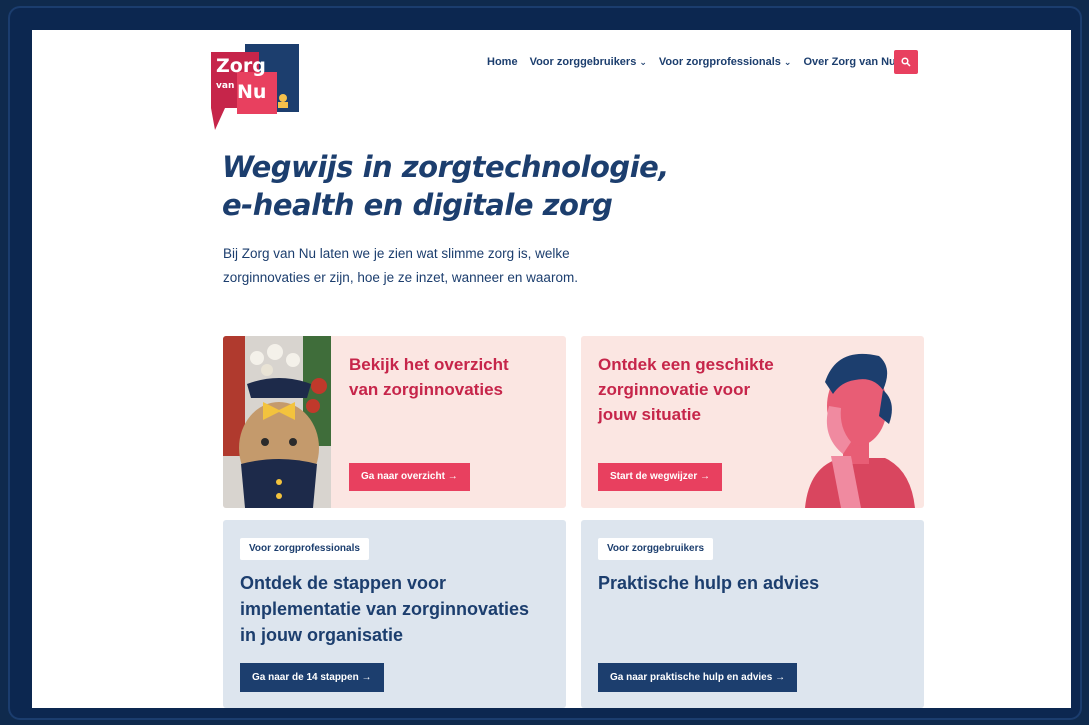 This screenshot has width=1089, height=725. Describe the element at coordinates (583, 62) in the screenshot. I see `nav-item-label: Voor zorggebruikers` at that location.